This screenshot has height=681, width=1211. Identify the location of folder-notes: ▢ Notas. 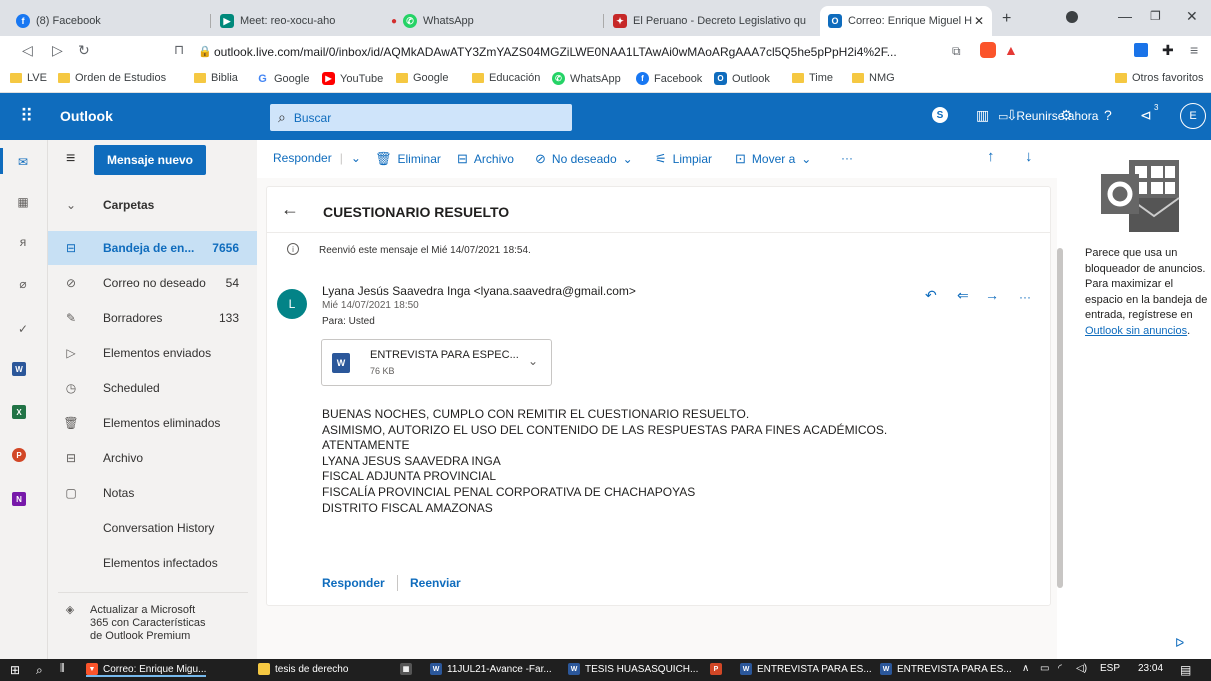
(152, 493).